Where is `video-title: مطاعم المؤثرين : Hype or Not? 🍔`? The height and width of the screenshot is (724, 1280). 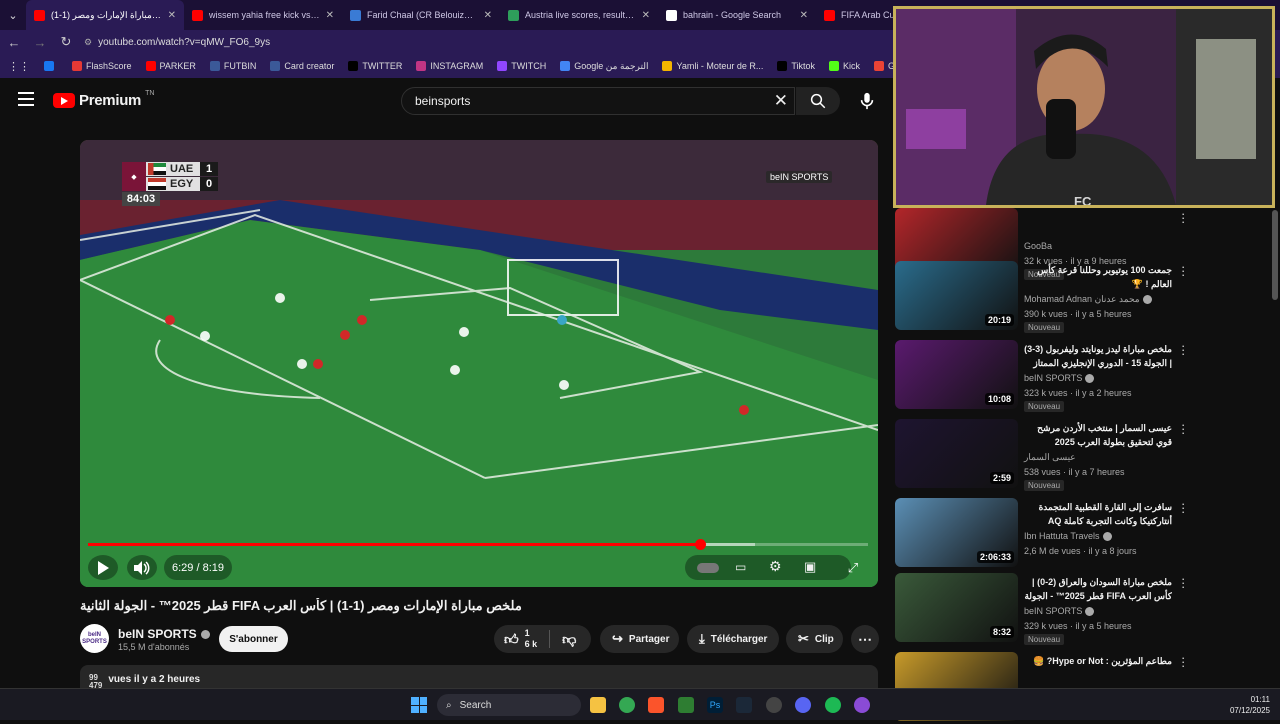
video-title: مطاعم المؤثرين : Hype or Not? 🍔 is located at coordinates (1098, 661).